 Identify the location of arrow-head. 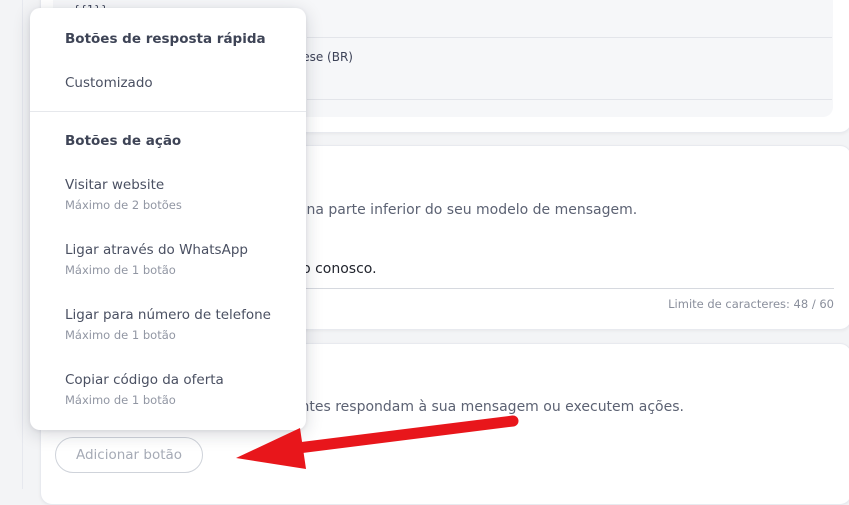
(271, 448).